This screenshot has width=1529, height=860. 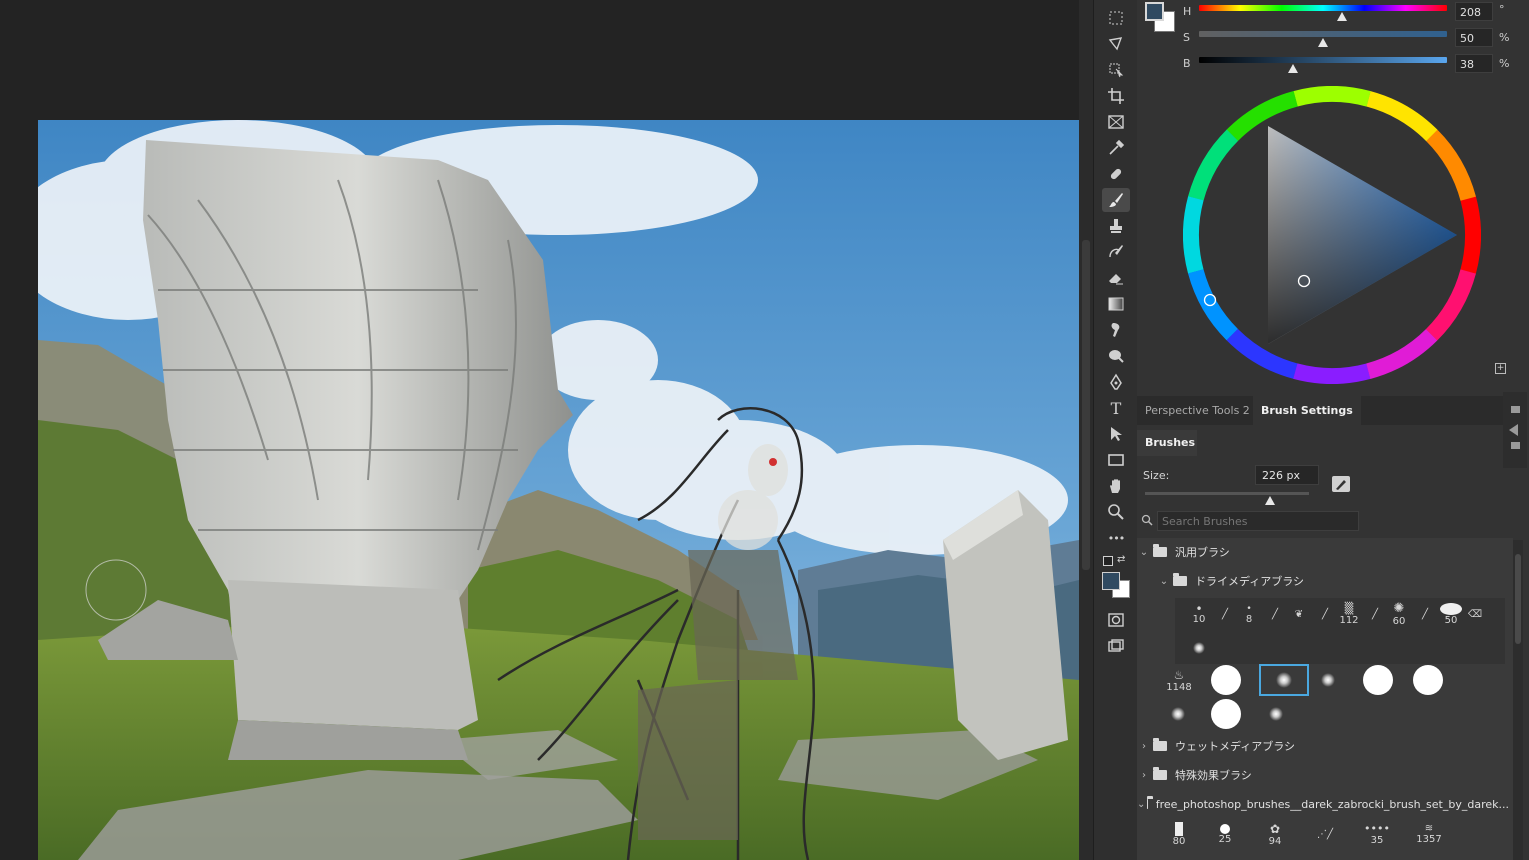 I want to click on hand-tool-icon, so click(x=1116, y=486).